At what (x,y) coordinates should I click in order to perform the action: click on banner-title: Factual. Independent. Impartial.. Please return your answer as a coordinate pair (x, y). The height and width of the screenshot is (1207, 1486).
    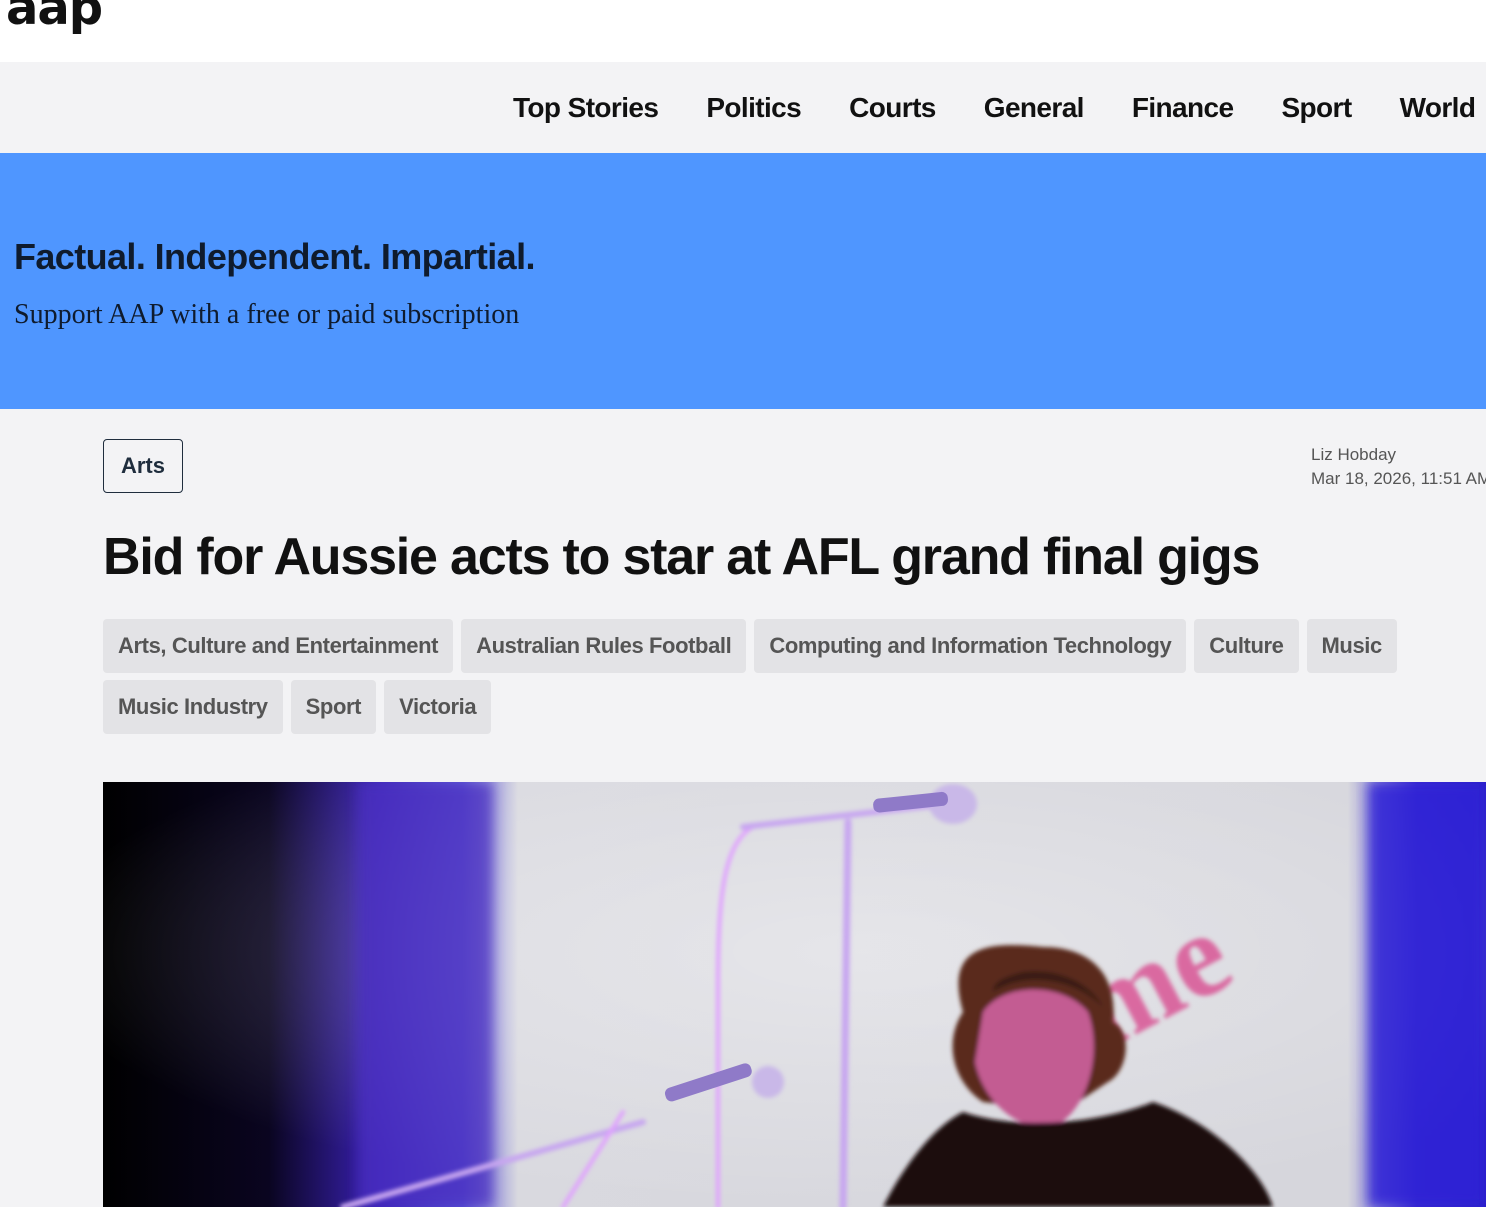
    Looking at the image, I should click on (274, 256).